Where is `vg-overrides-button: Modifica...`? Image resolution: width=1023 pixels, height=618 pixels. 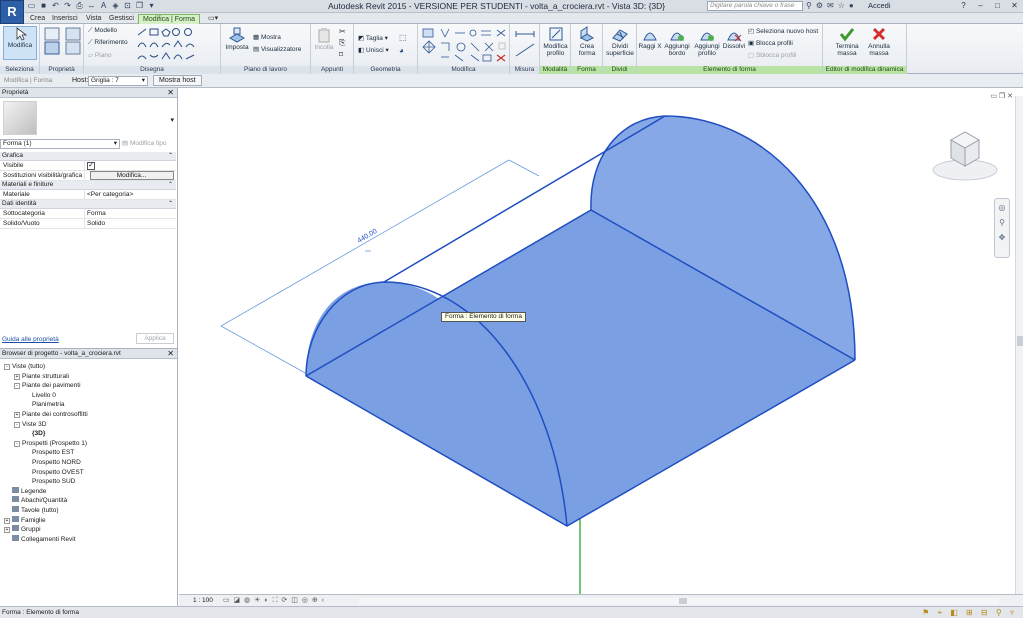
vg-overrides-button: Modifica... is located at coordinates (131, 175).